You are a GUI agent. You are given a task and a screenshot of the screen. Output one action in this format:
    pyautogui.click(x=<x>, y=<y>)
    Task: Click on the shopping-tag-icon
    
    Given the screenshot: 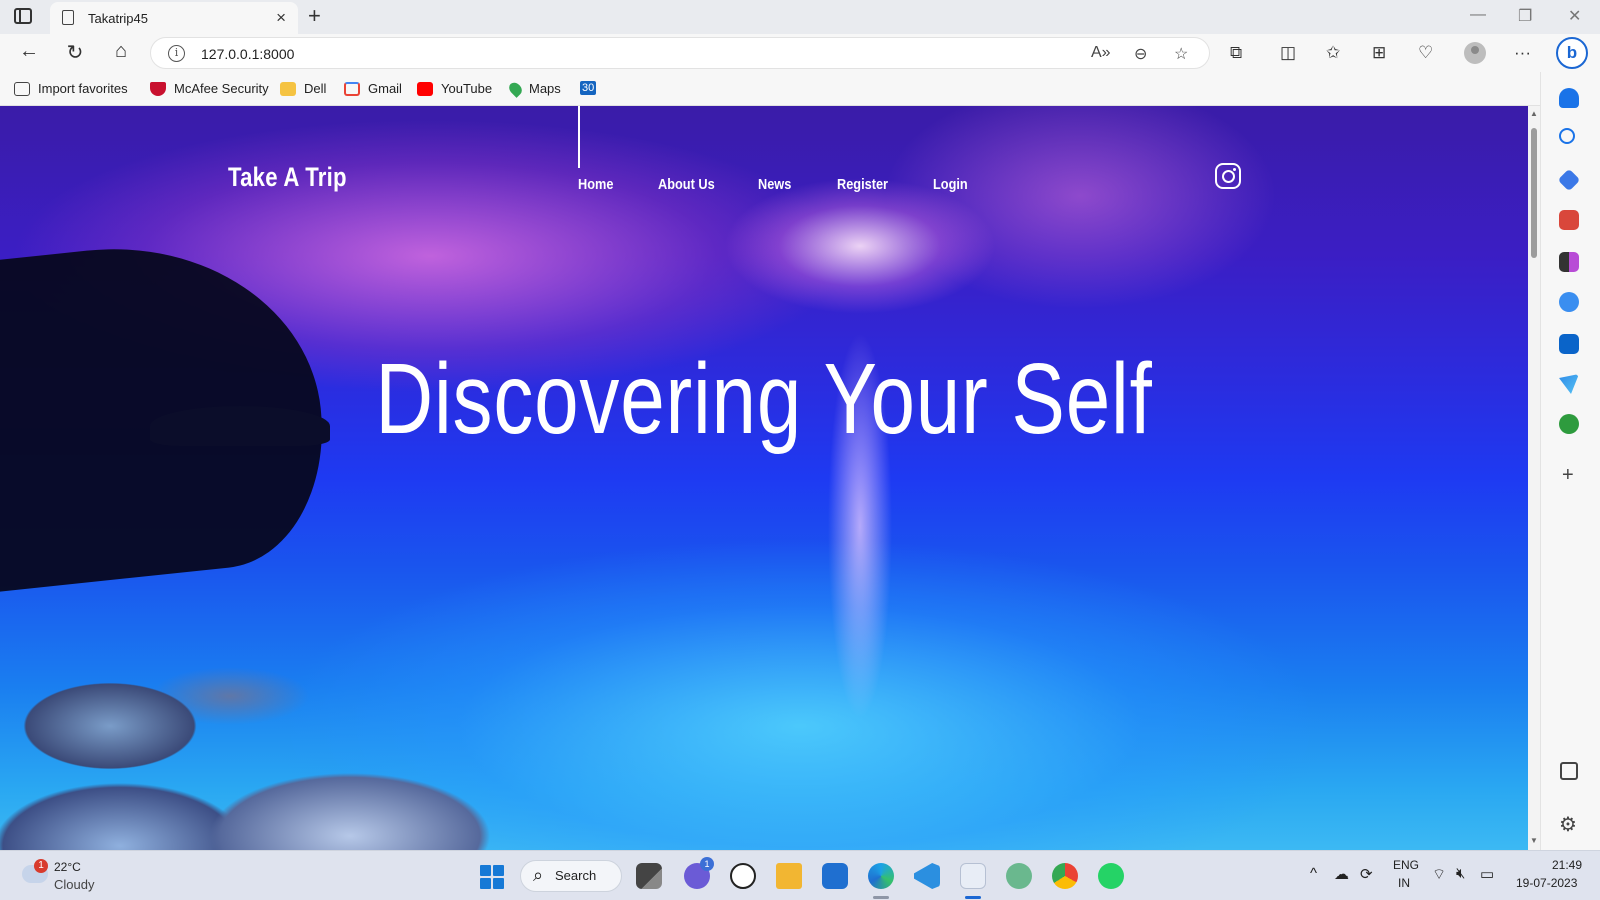 What is the action you would take?
    pyautogui.click(x=1569, y=180)
    